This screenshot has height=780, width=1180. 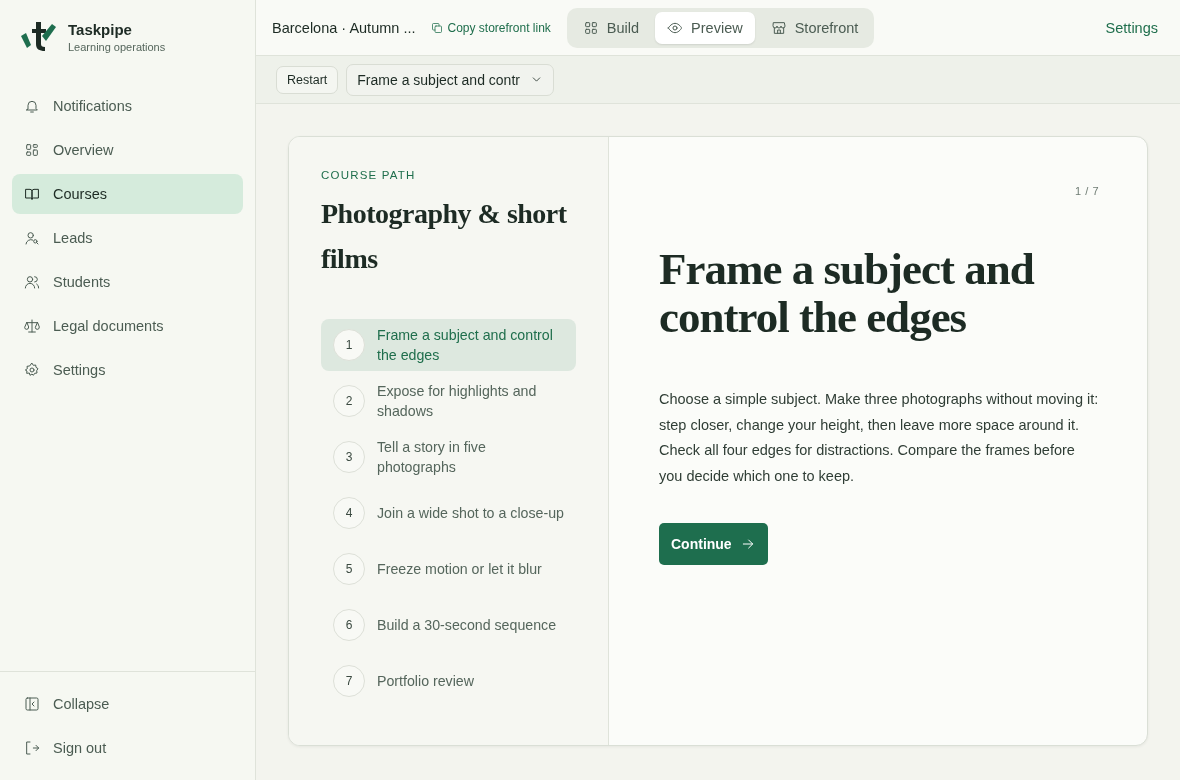 I want to click on step-label: Frame a subject and control the edges, so click(x=465, y=345).